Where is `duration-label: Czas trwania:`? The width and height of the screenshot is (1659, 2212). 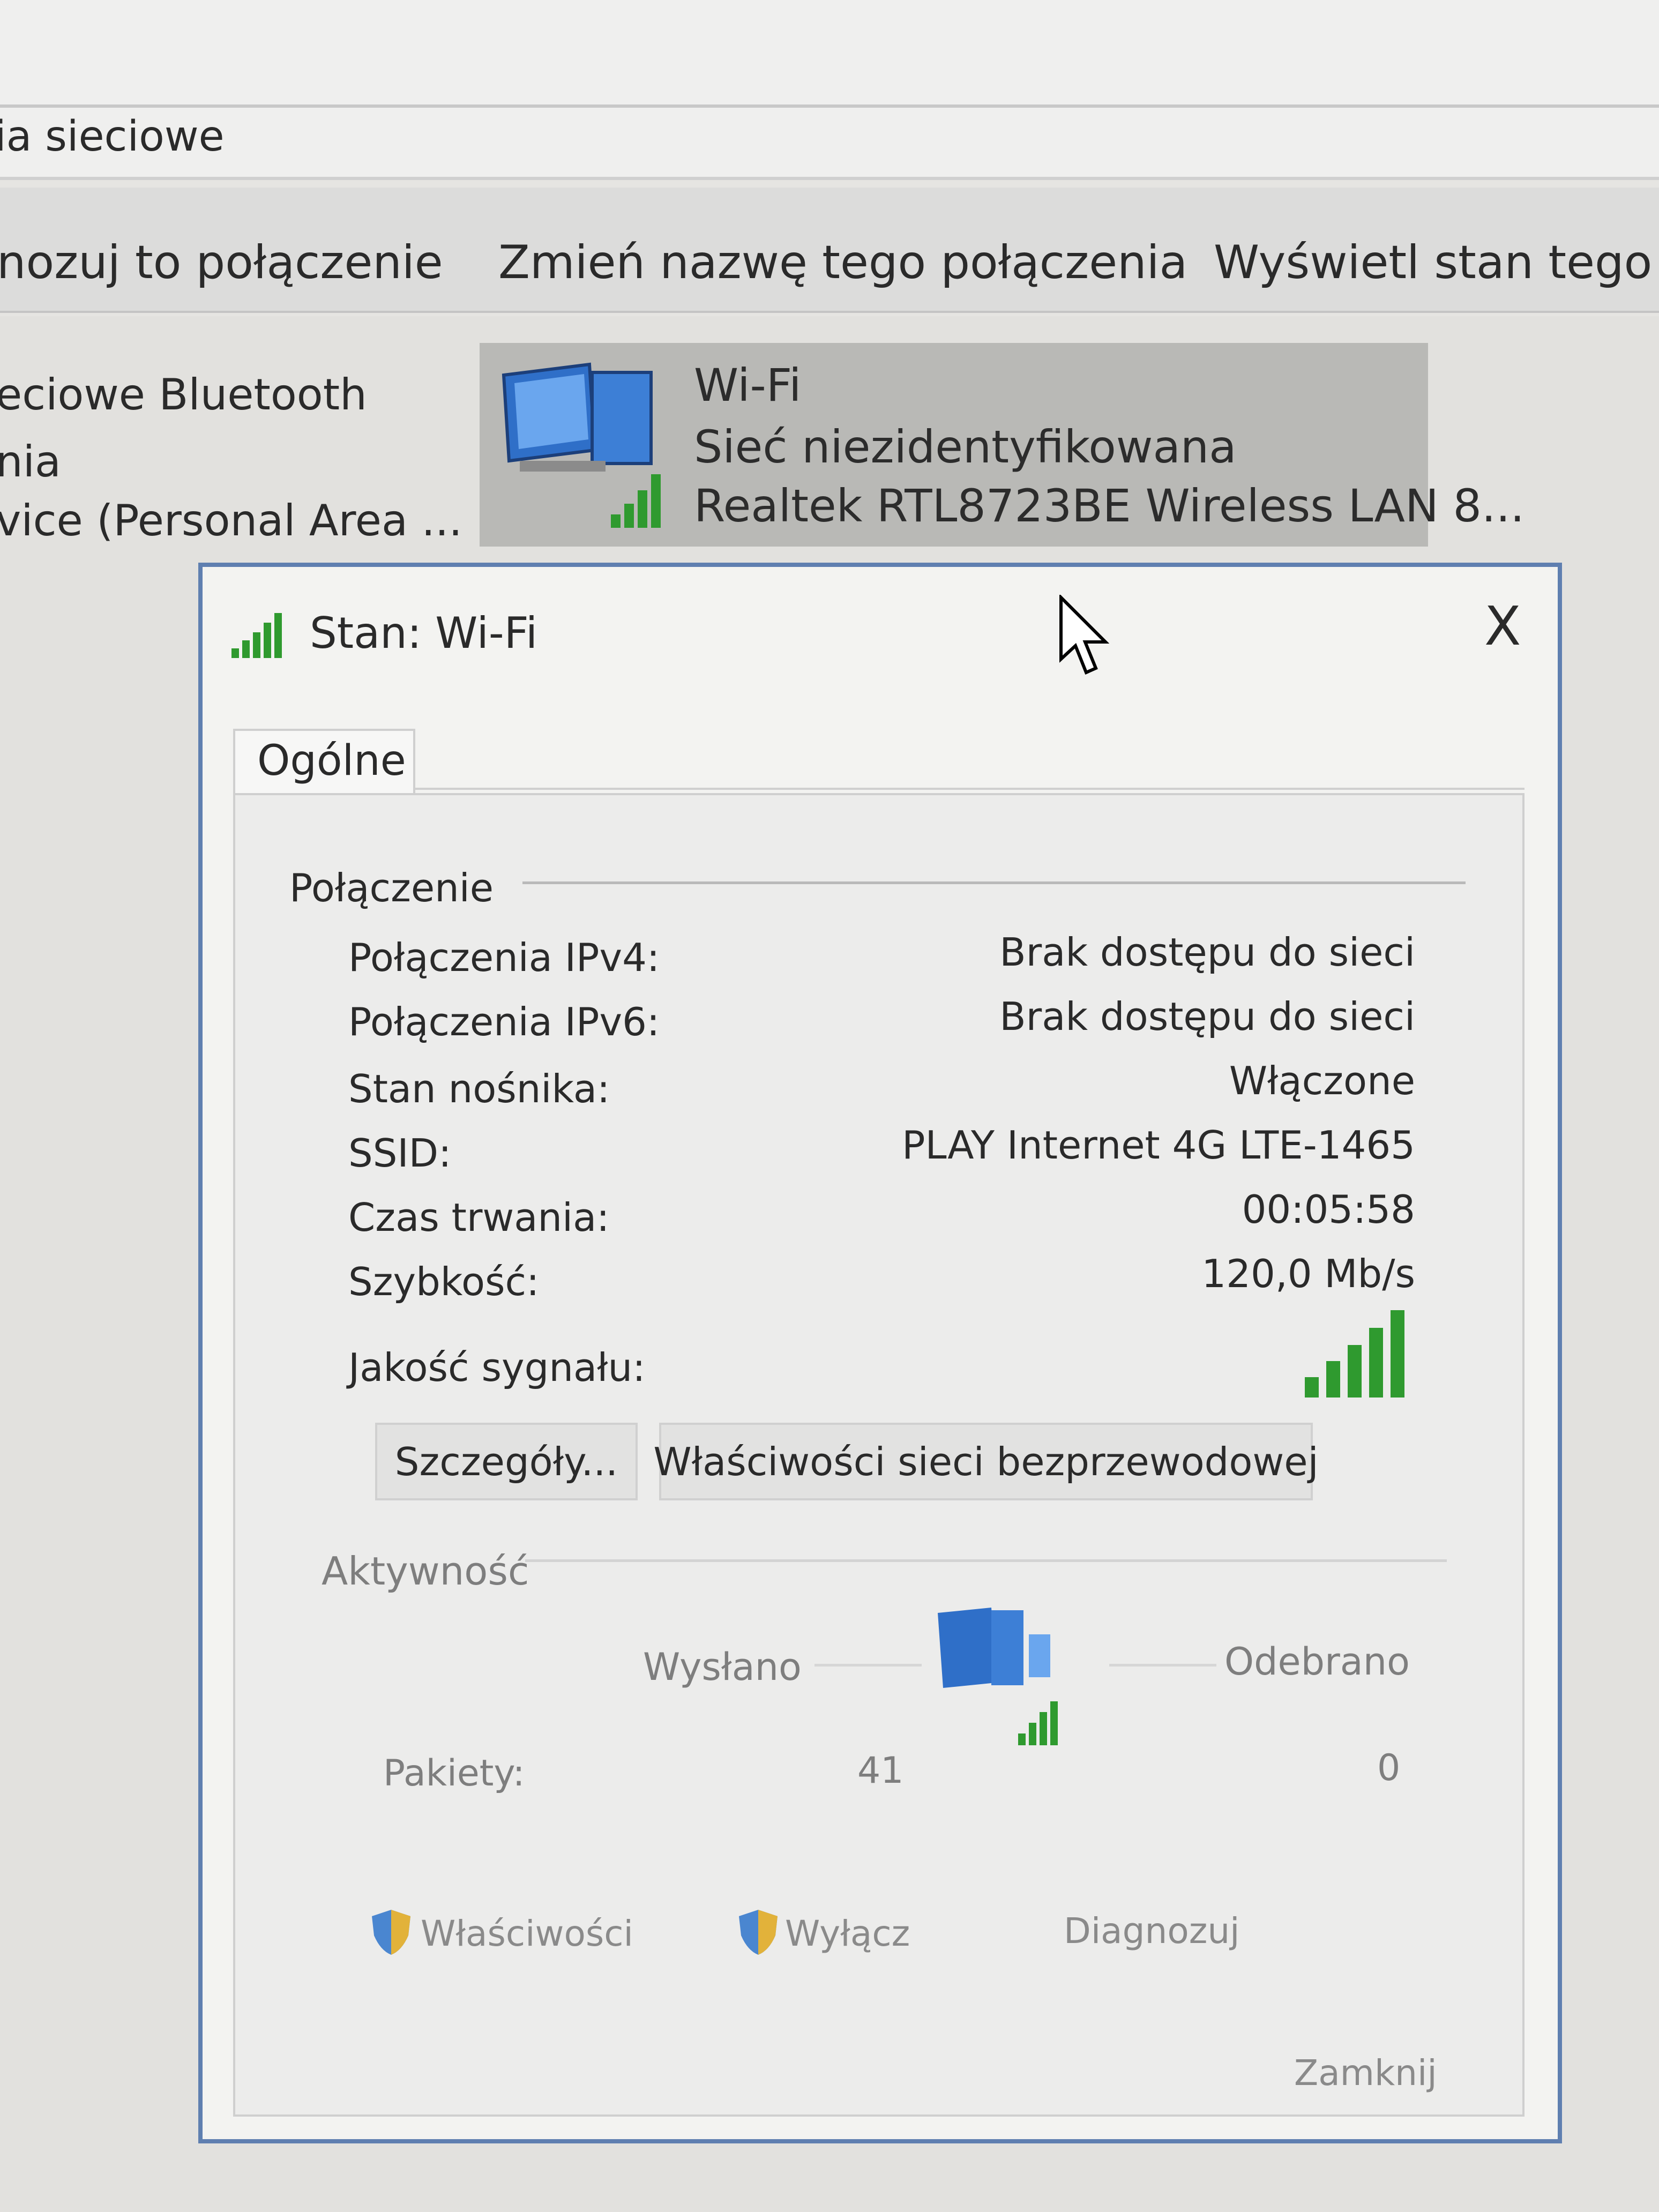
duration-label: Czas trwania: is located at coordinates (479, 1217).